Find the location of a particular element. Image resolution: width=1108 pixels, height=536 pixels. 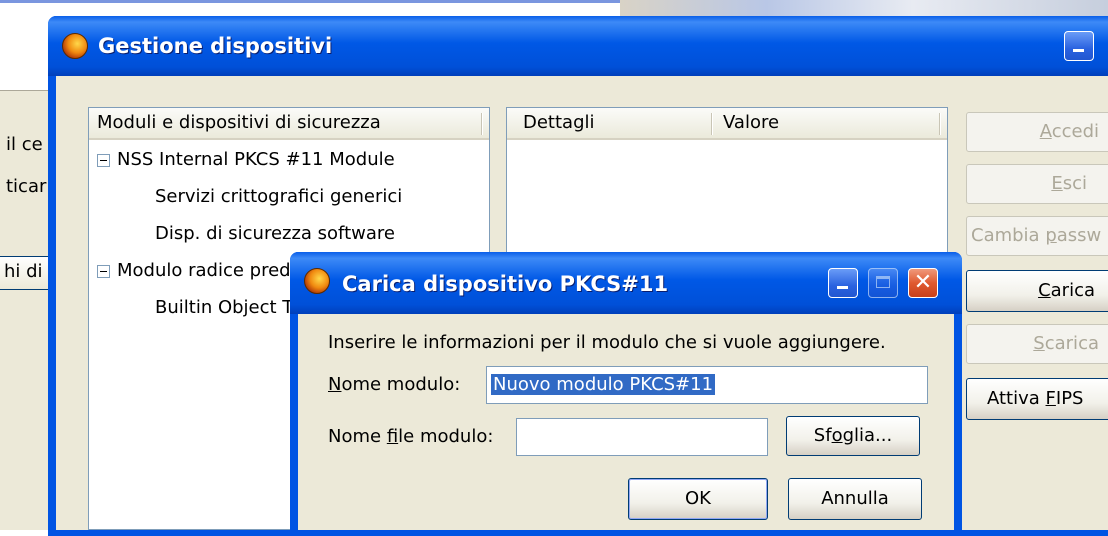

module-file-label-post: ile modulo: is located at coordinates (446, 436).